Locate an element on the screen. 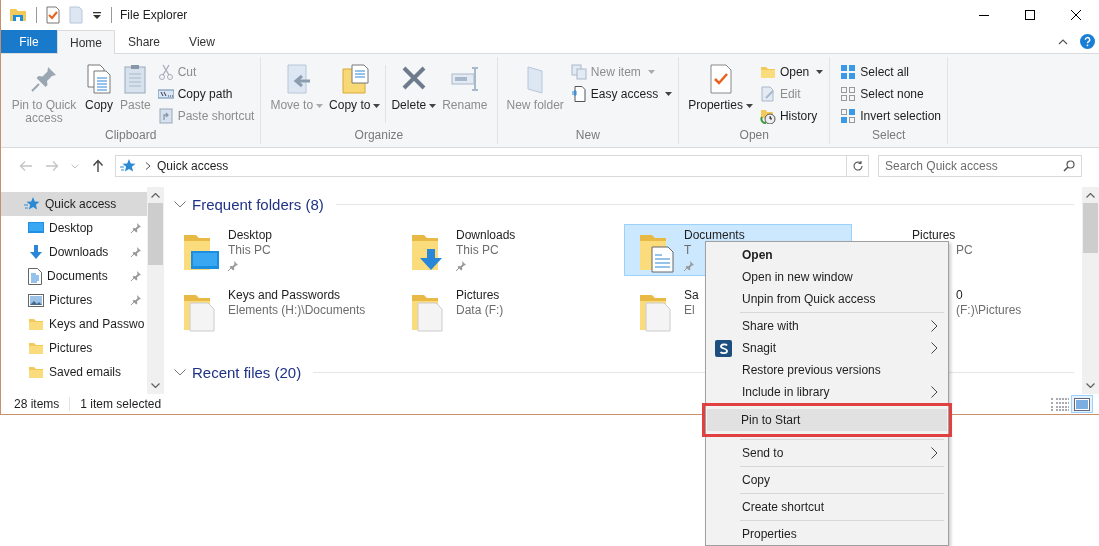 The image size is (1099, 546). folder-location: El is located at coordinates (689, 310).